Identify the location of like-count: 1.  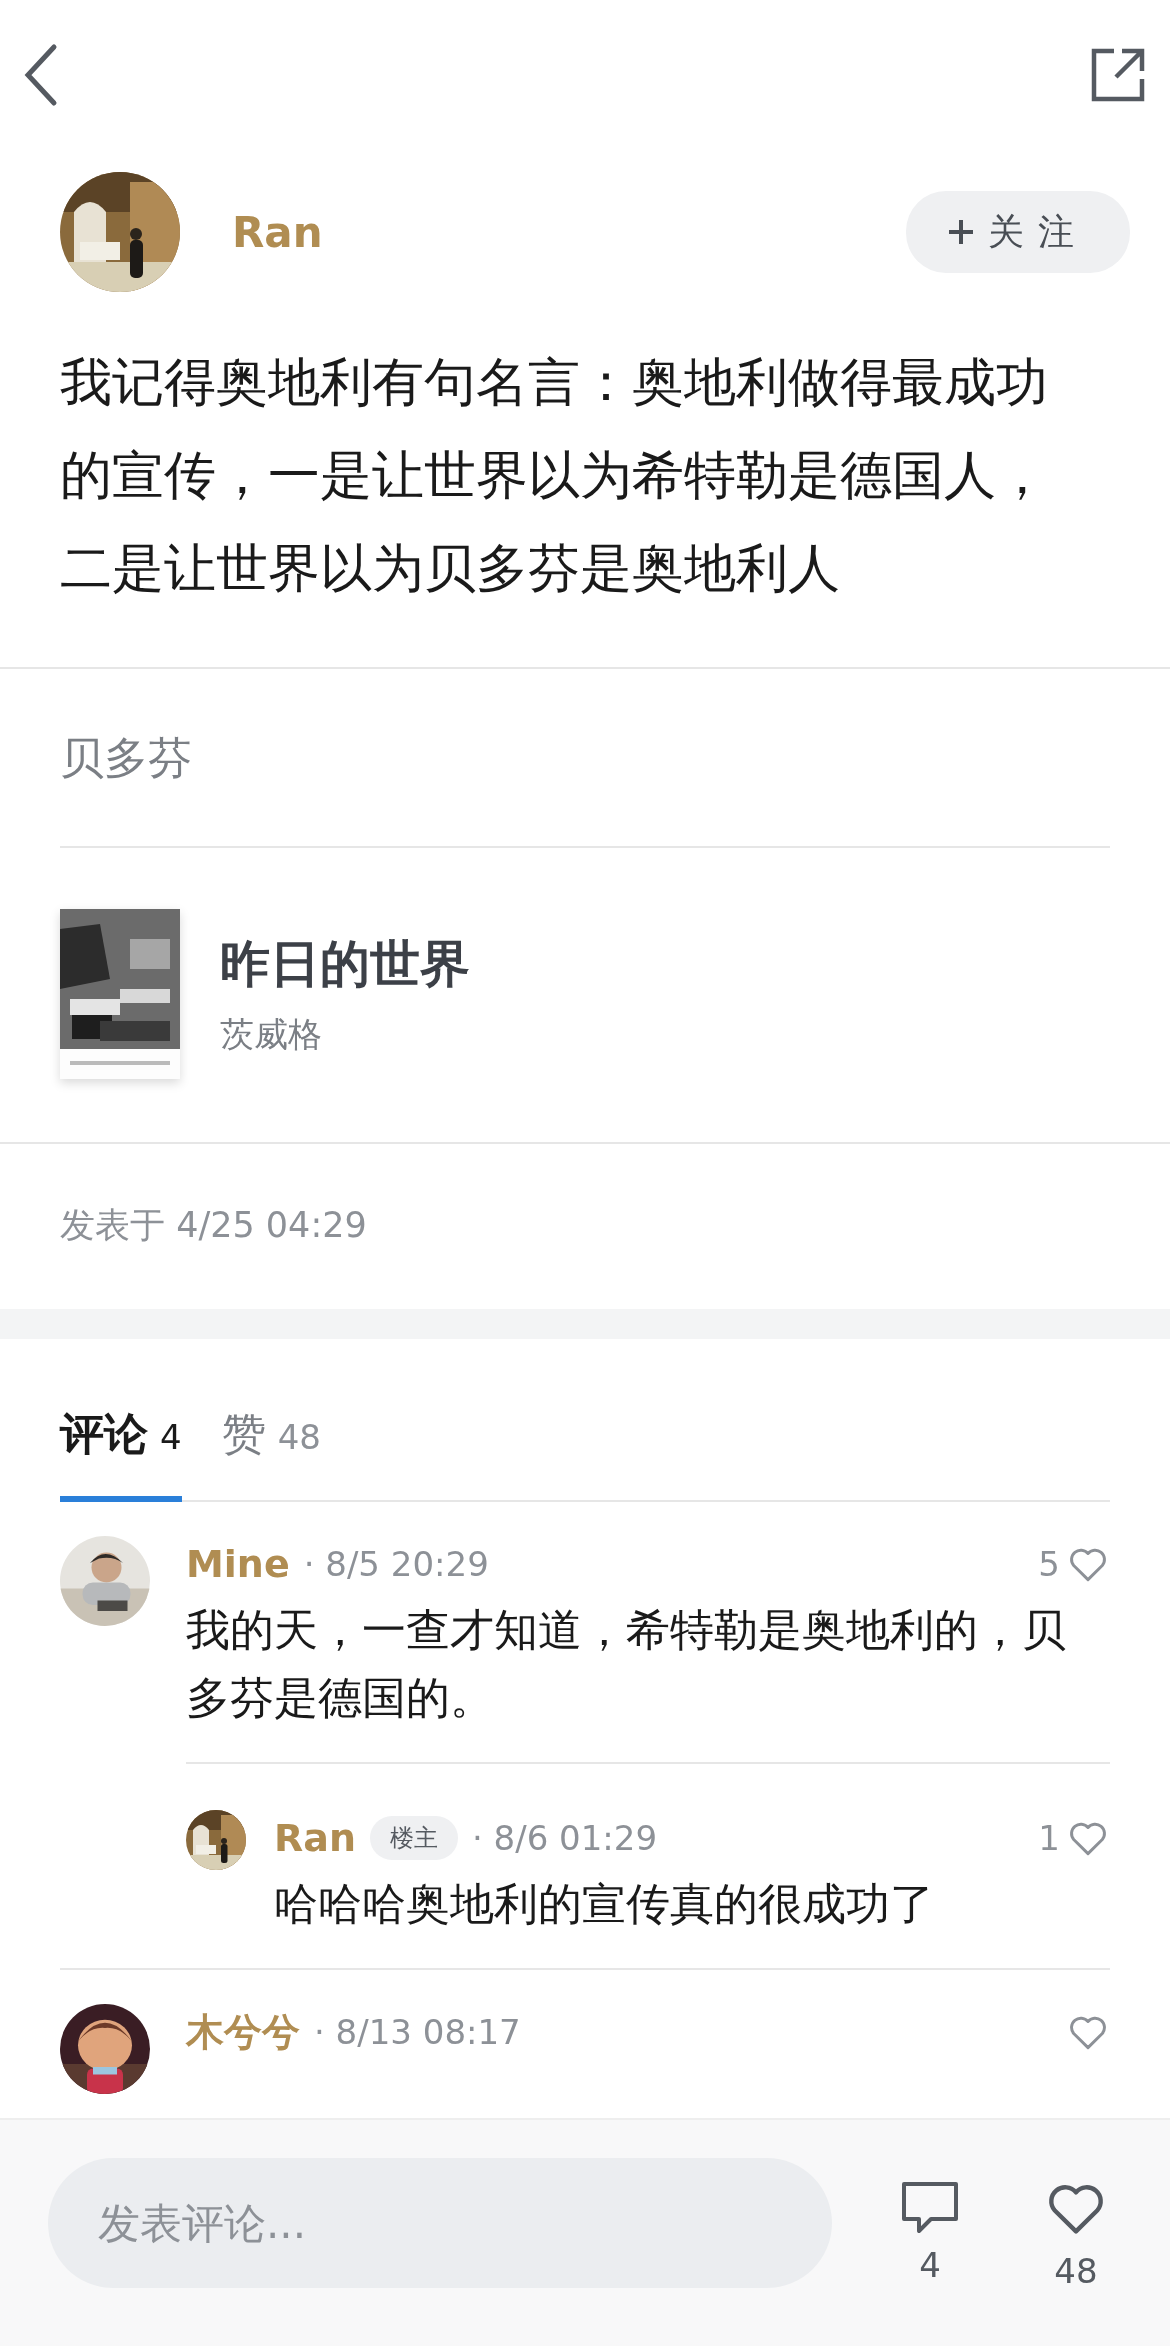
(1049, 1838).